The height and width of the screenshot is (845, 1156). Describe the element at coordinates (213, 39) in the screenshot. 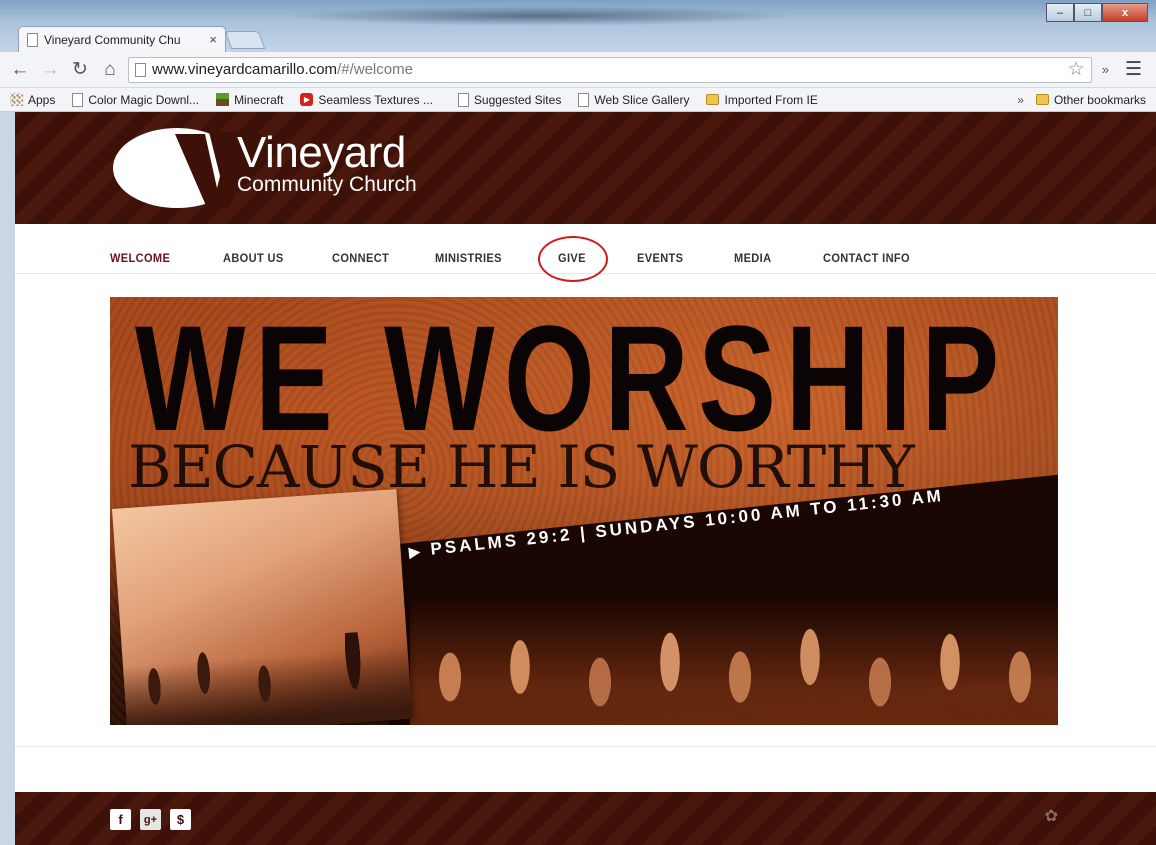

I see `tab-close-icon: ×` at that location.